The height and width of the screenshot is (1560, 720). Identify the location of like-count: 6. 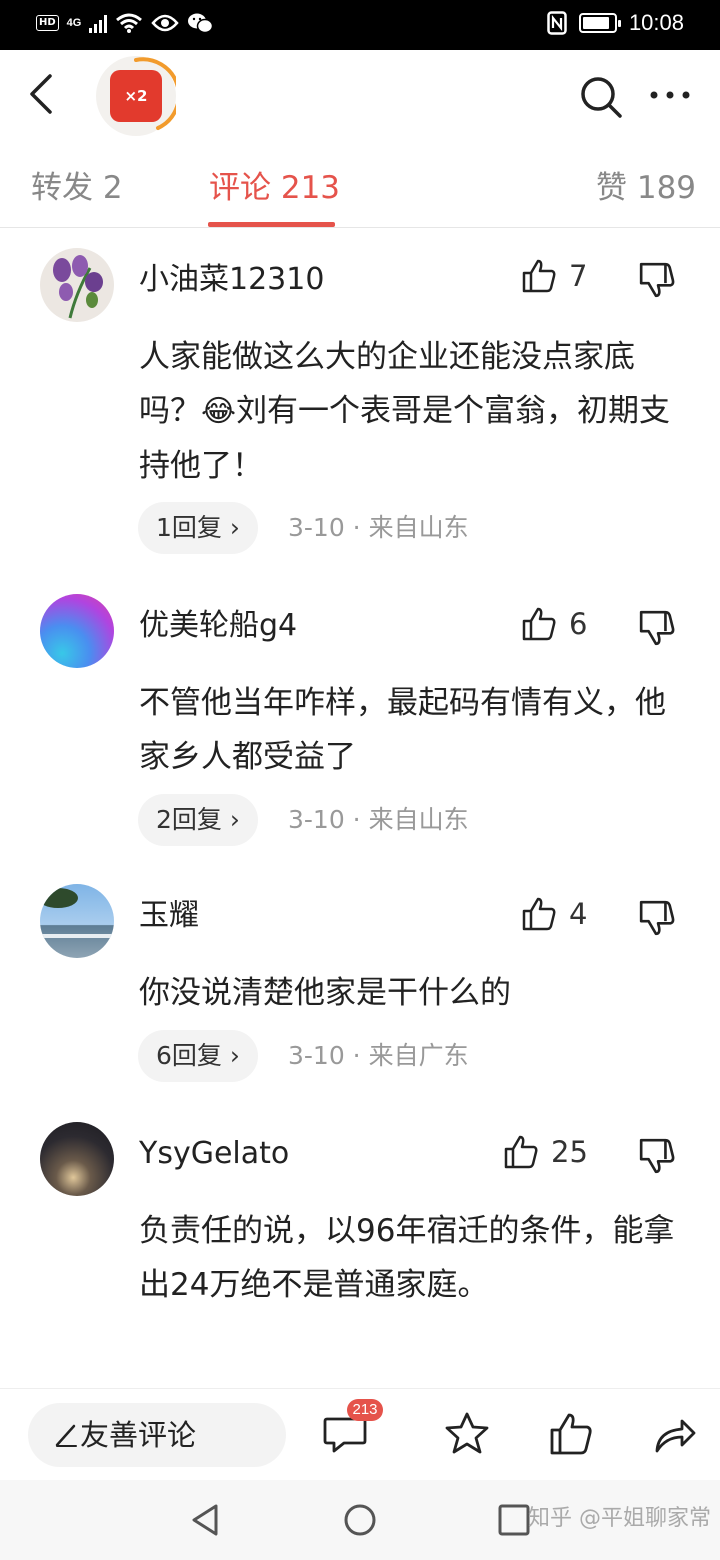
(578, 624).